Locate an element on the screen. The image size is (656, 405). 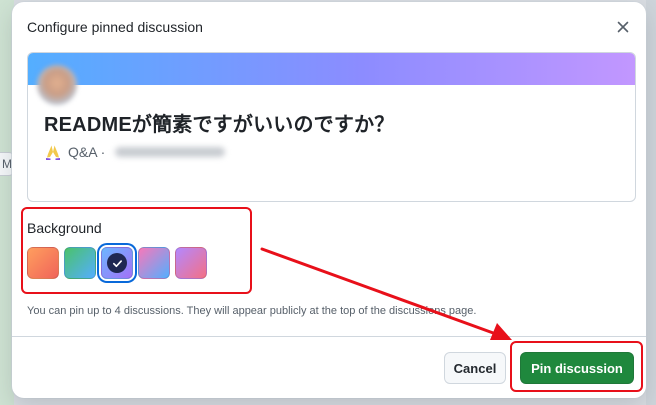
praying-hands-icon is located at coordinates (53, 152).